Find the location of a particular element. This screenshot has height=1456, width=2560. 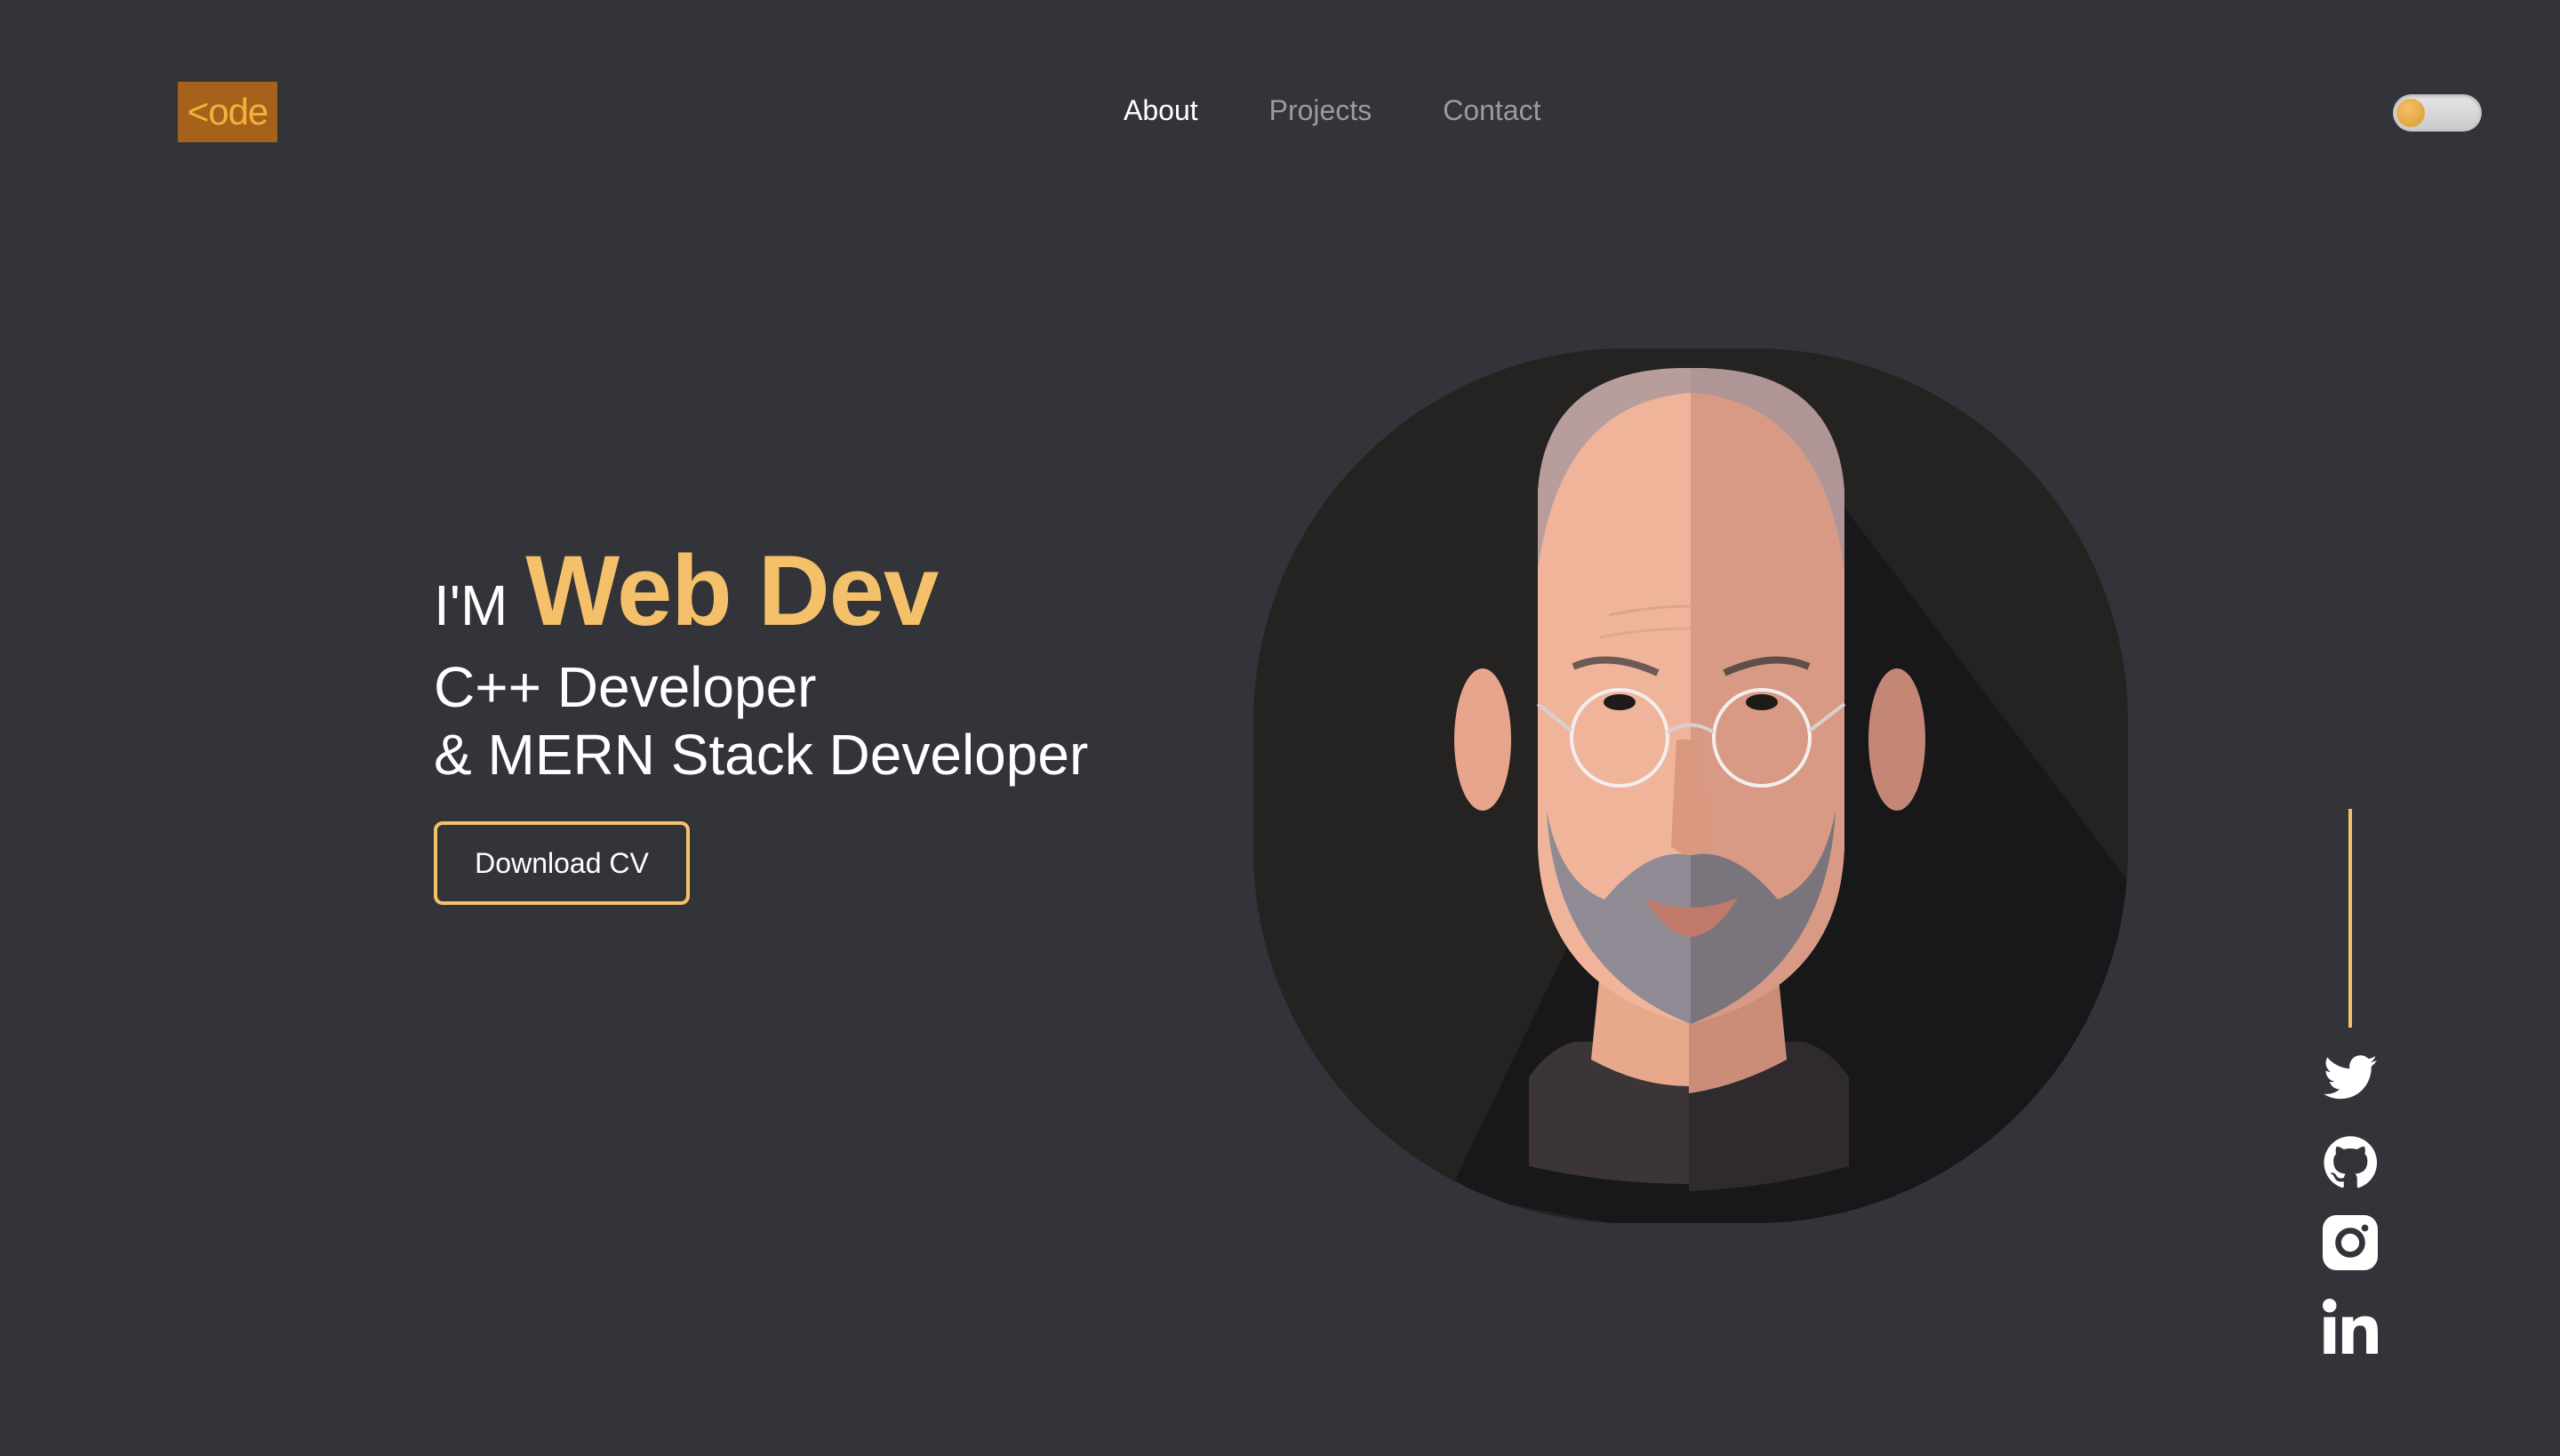

theme-toggle-icon is located at coordinates (2410, 113).